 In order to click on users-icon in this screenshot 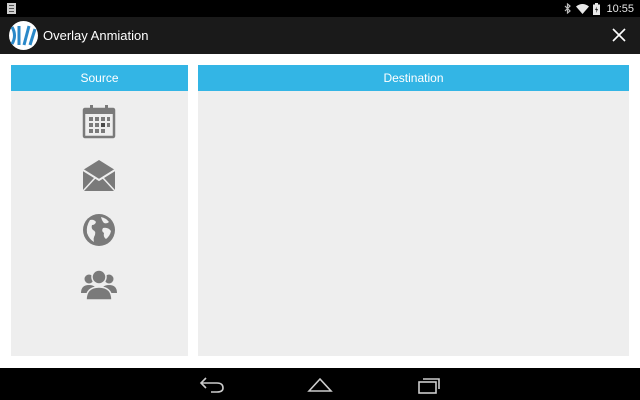, I will do `click(99, 284)`.